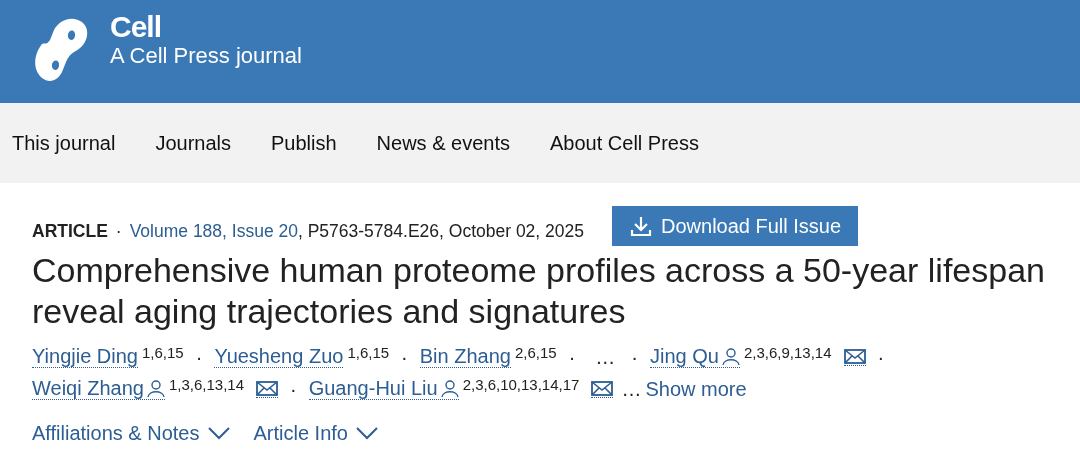 The image size is (1080, 476). Describe the element at coordinates (641, 226) in the screenshot. I see `download-icon` at that location.